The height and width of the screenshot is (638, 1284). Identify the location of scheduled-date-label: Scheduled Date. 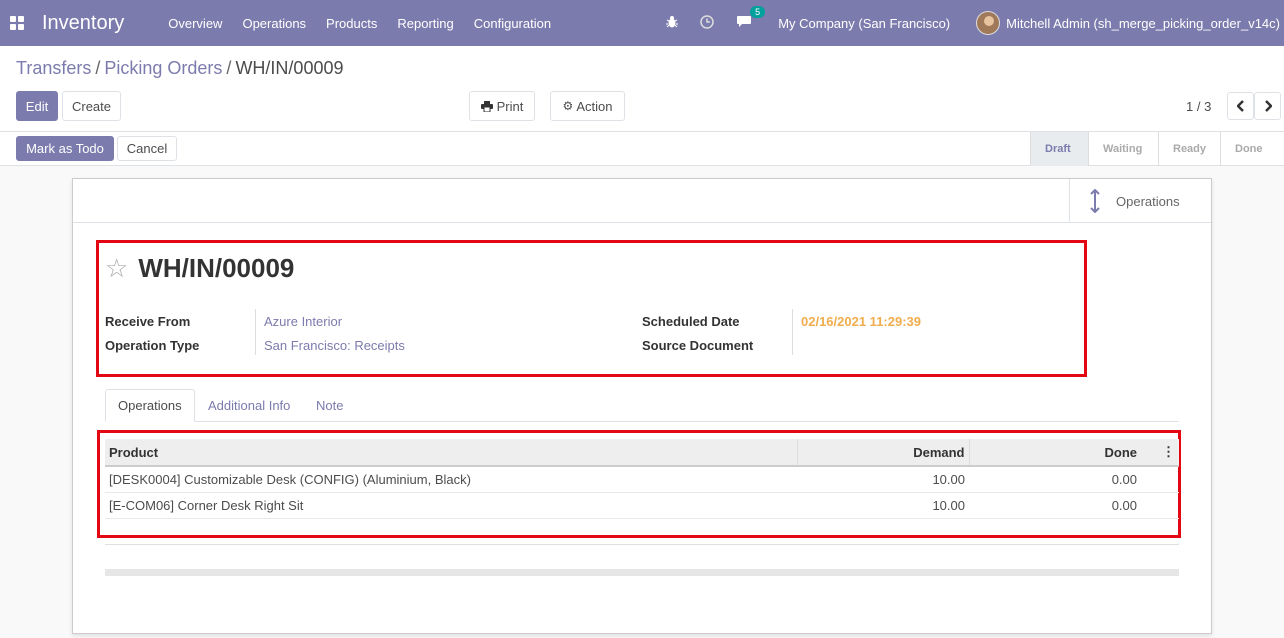
(691, 321).